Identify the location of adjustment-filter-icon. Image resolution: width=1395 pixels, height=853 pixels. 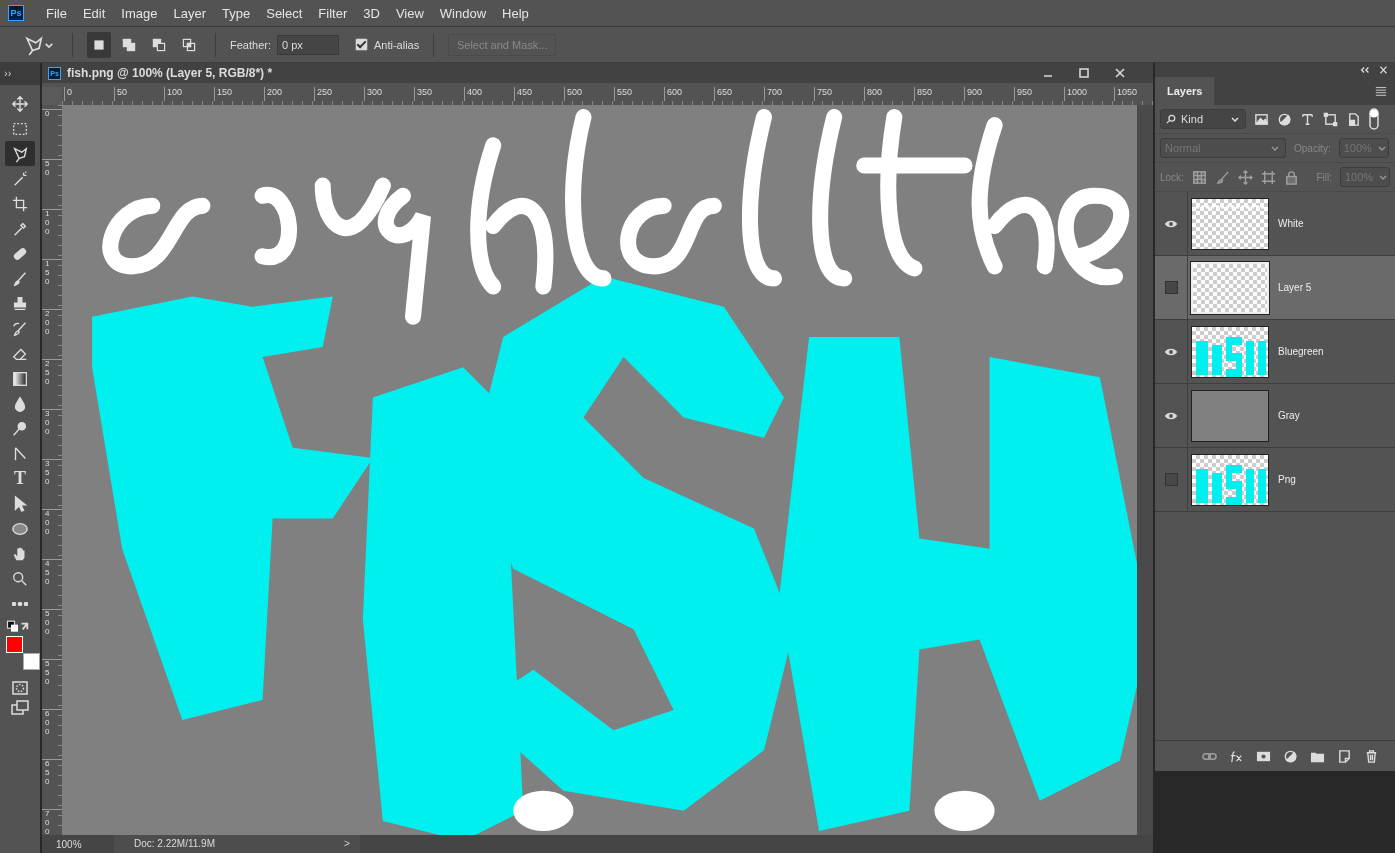
(1284, 119).